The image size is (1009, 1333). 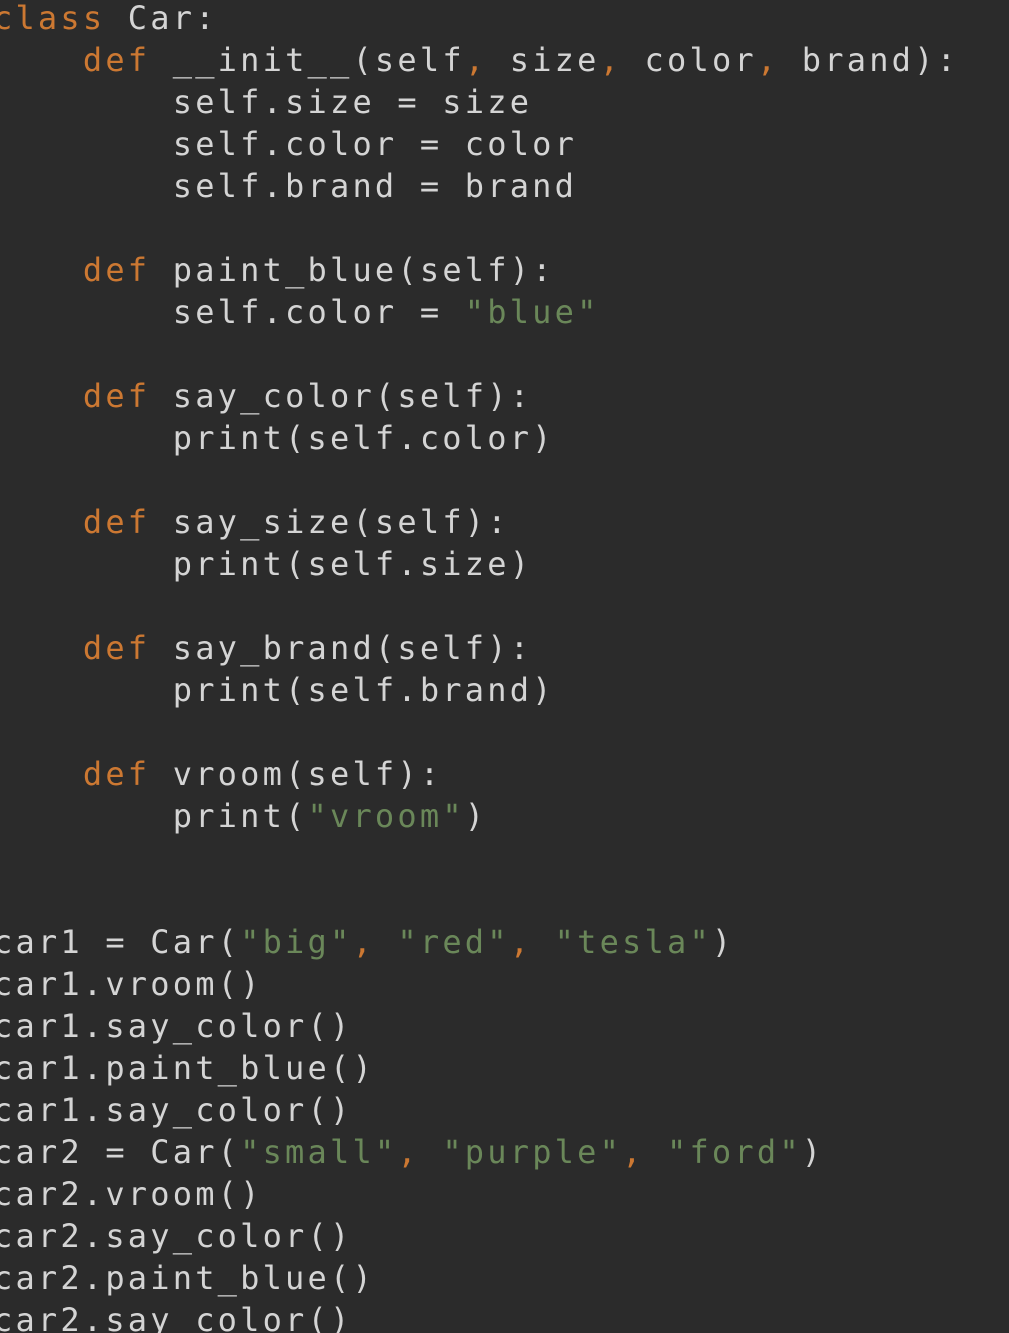 I want to click on code-line: self.color = "blue", so click(x=300, y=312).